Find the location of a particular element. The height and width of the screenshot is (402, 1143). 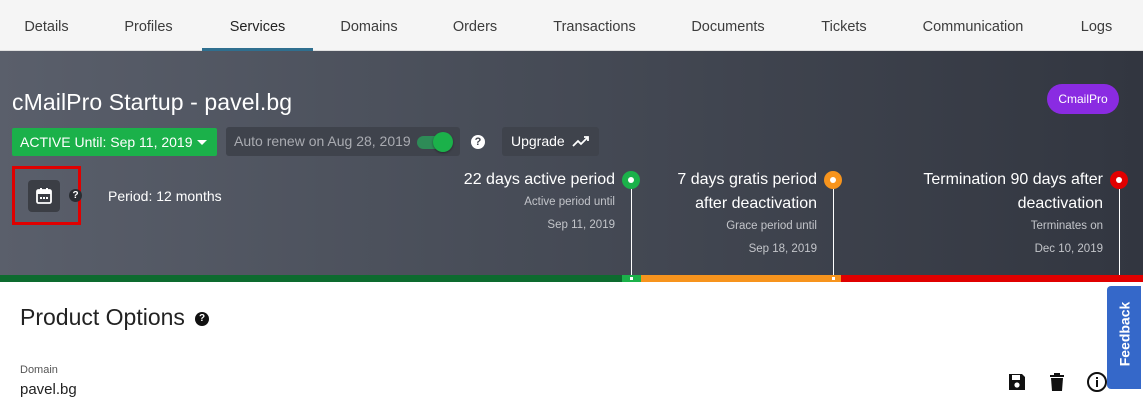

tab-tickets: Tickets is located at coordinates (844, 25).